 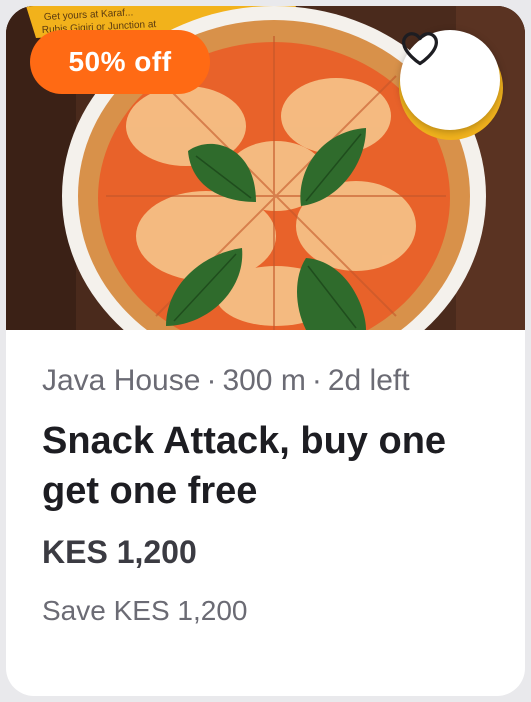 I want to click on deal-price: KES 1,200, so click(x=119, y=552).